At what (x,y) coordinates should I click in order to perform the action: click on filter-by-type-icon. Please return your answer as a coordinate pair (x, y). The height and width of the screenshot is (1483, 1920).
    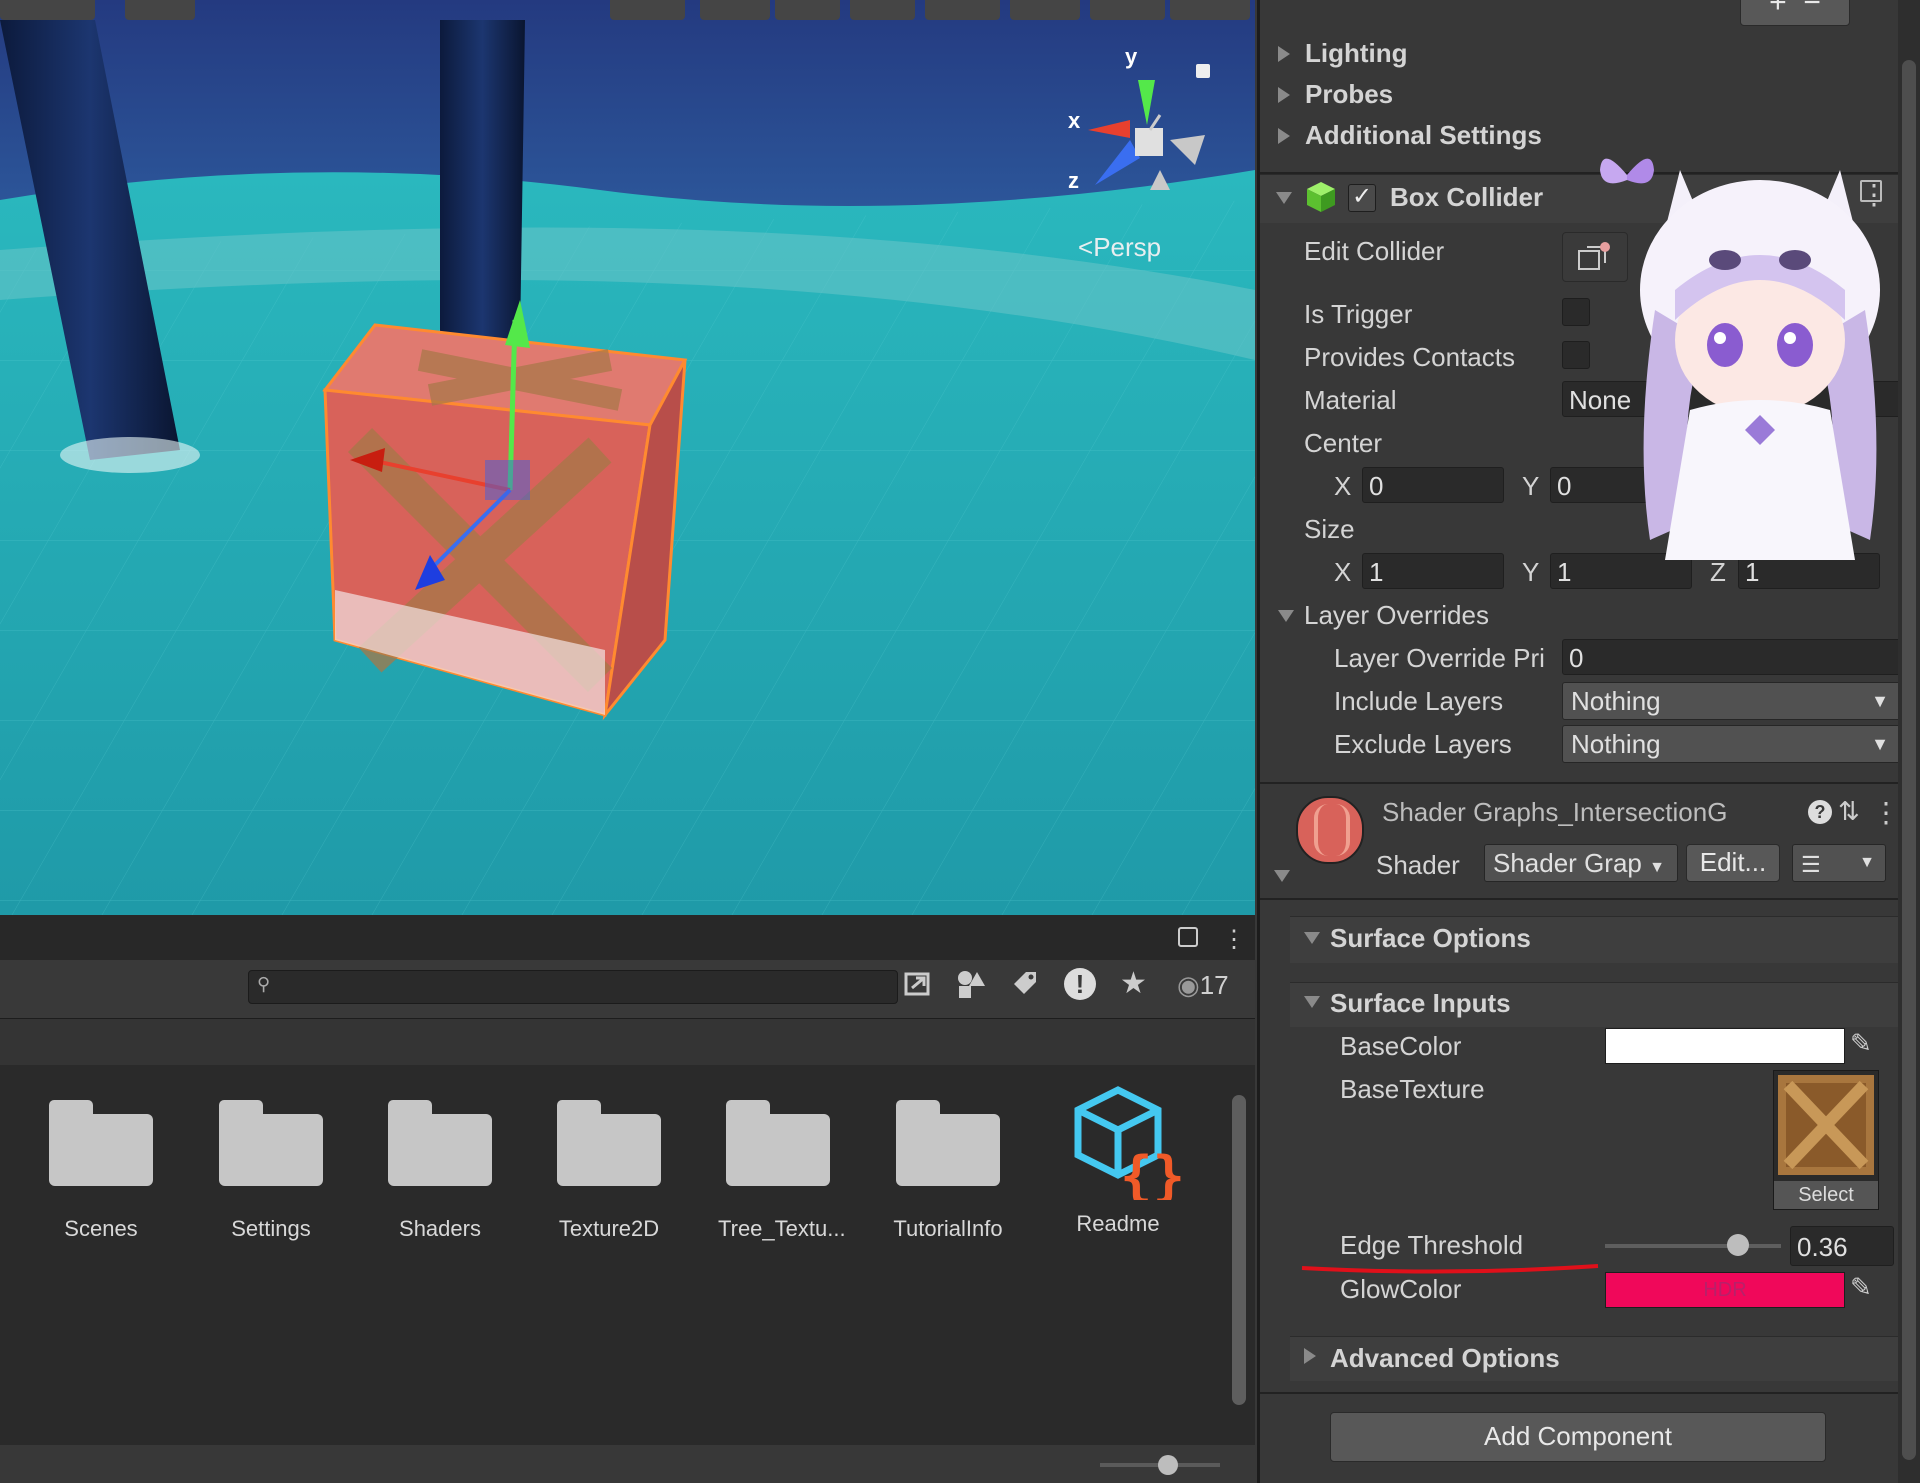
    Looking at the image, I should click on (971, 984).